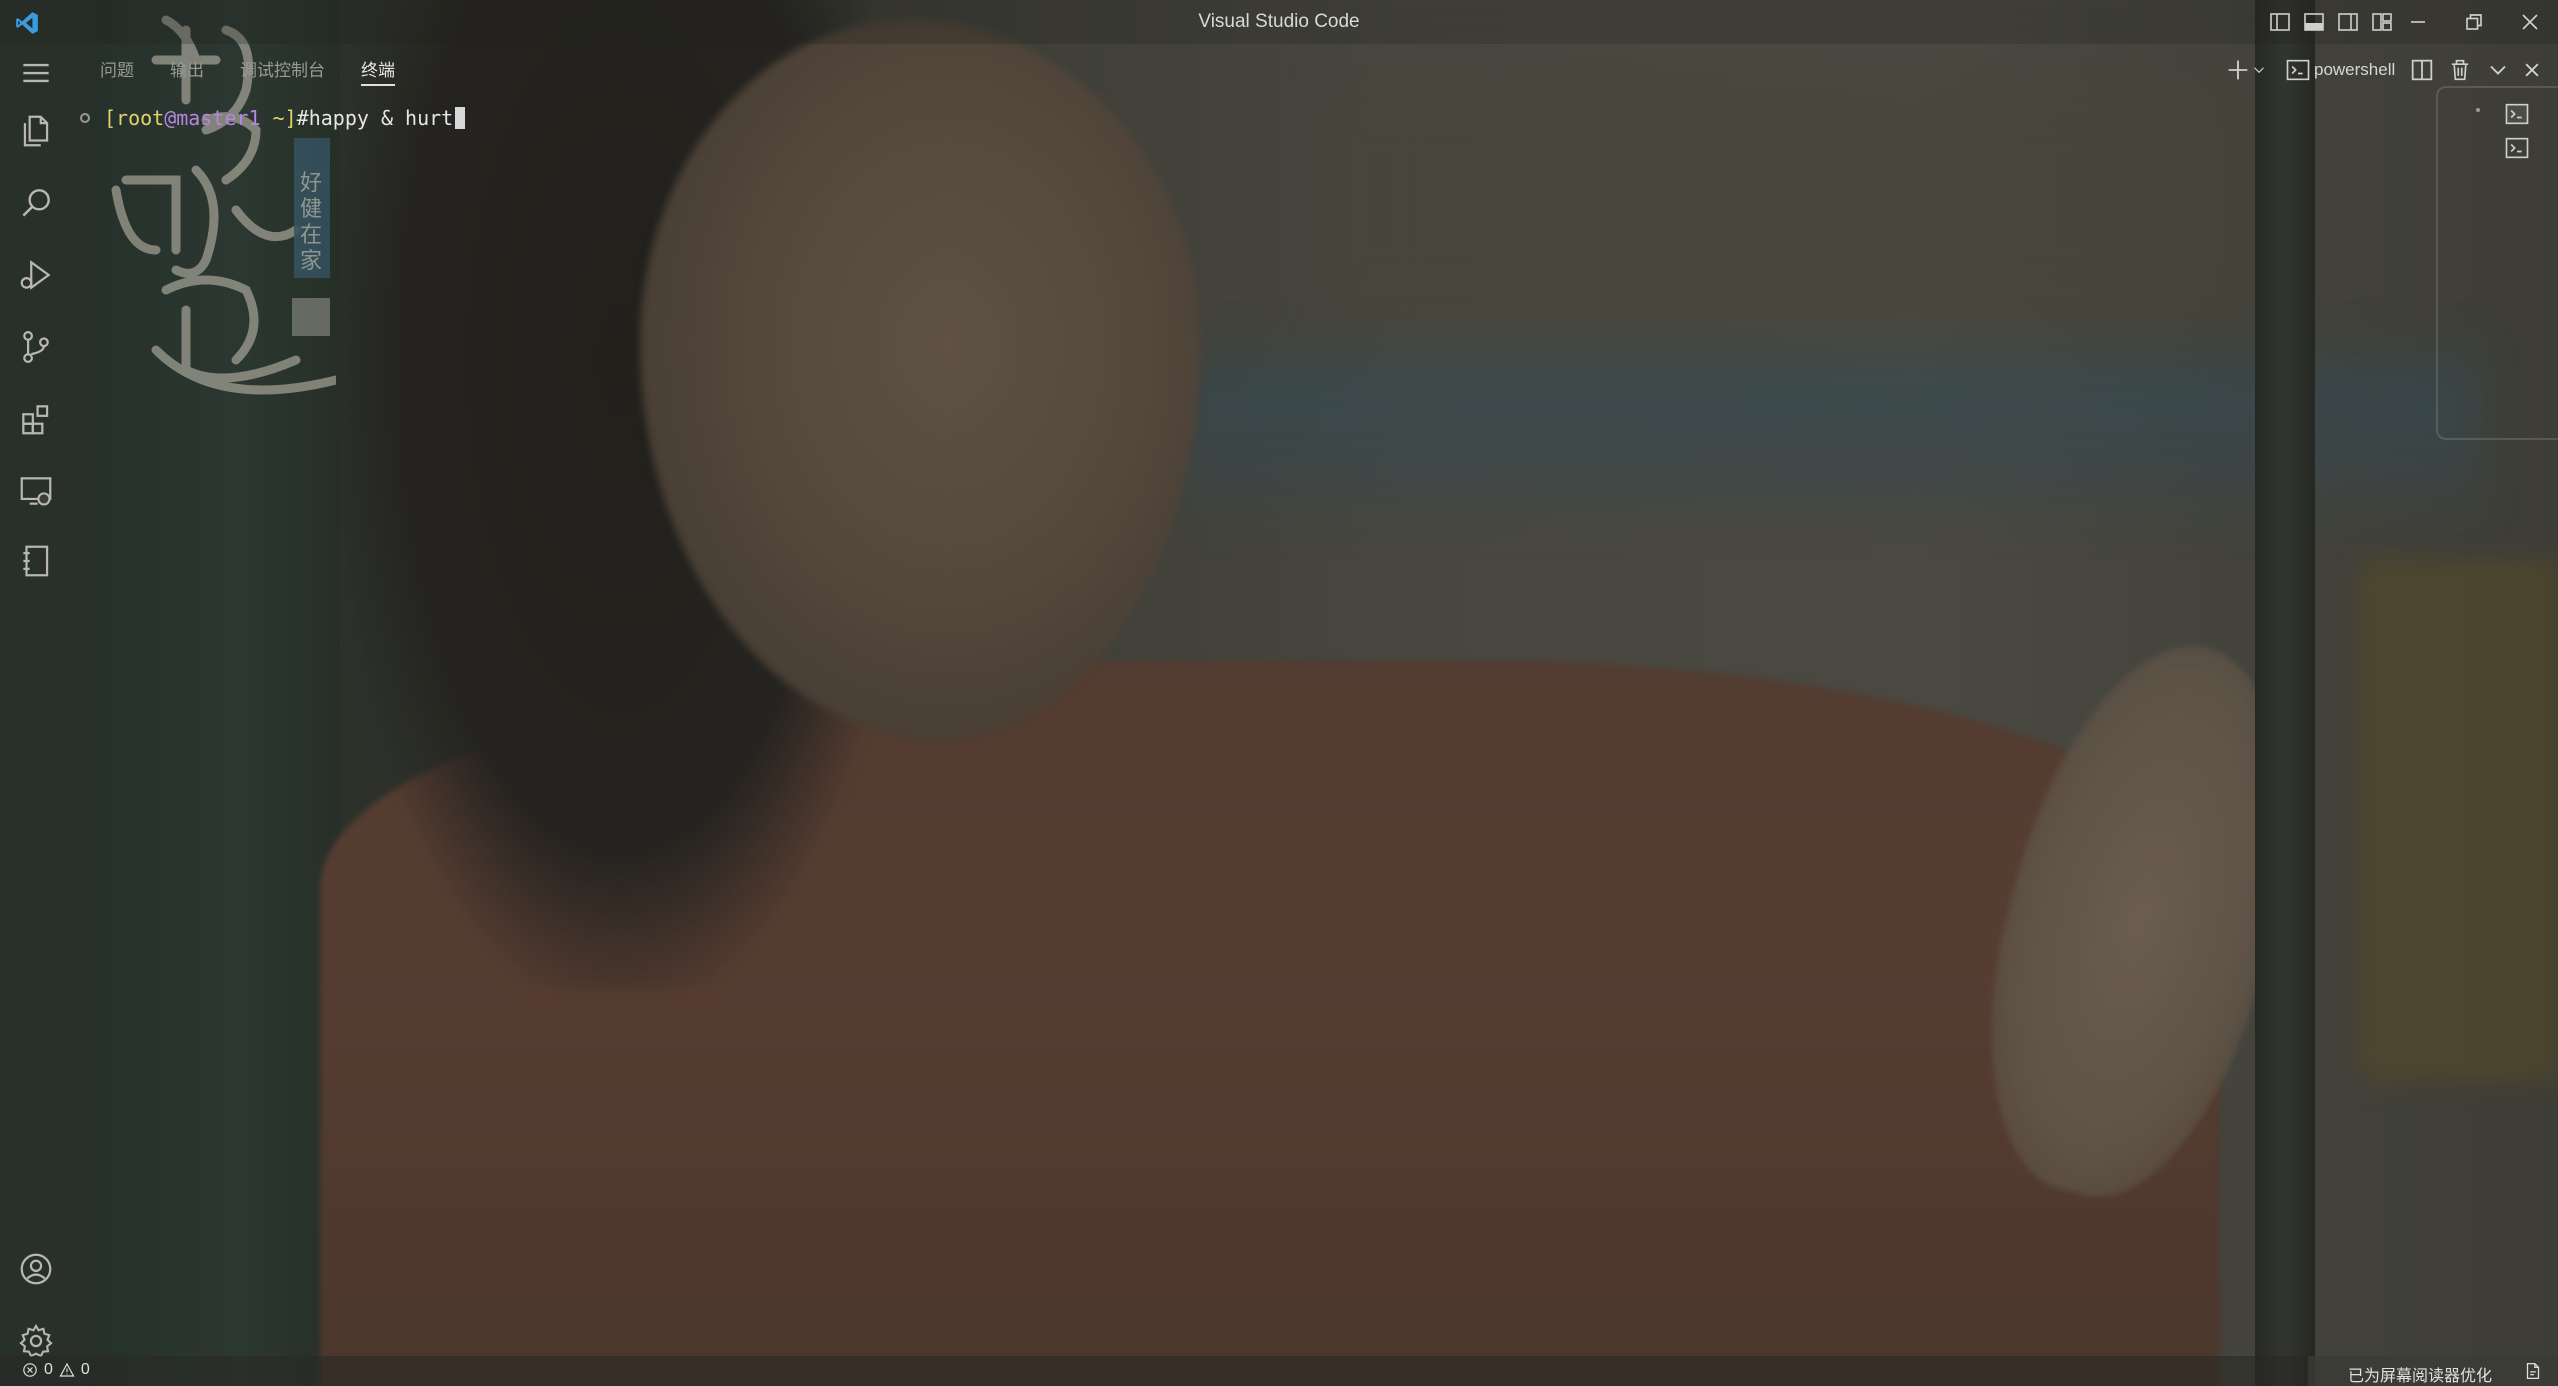 This screenshot has width=2558, height=1386. What do you see at coordinates (2348, 22) in the screenshot?
I see `toggle-secondary-sidebar-icon` at bounding box center [2348, 22].